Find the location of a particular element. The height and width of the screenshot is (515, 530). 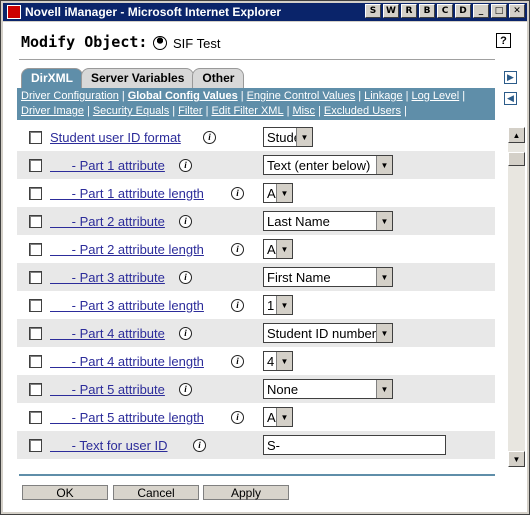

row-label-link: - Part 4 attribute length is located at coordinates (127, 361).